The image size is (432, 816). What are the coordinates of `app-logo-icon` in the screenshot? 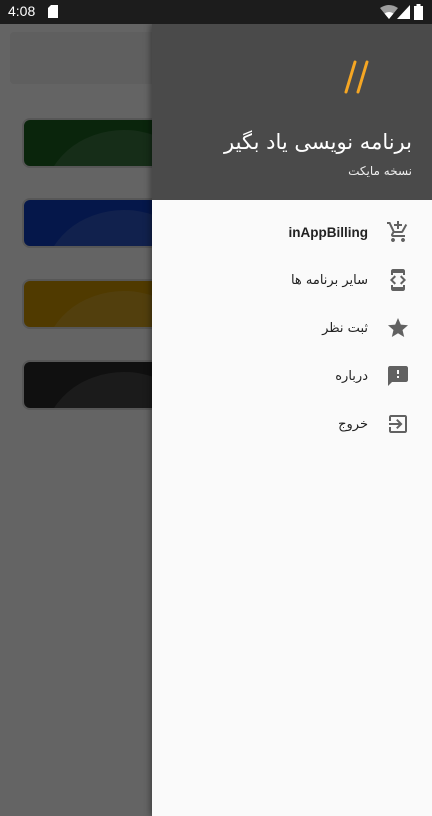 It's located at (356, 77).